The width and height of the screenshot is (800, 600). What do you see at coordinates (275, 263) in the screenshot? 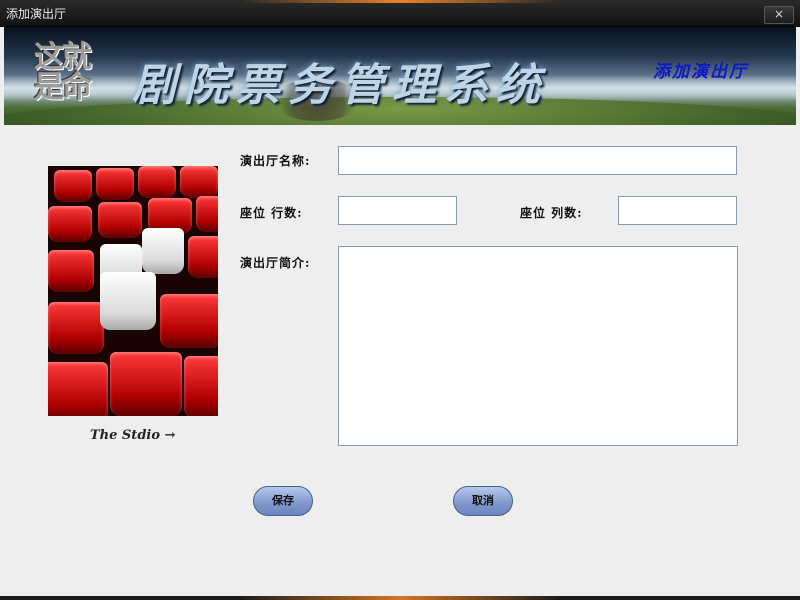
I see `hall-description-label: 演出厅简介:` at bounding box center [275, 263].